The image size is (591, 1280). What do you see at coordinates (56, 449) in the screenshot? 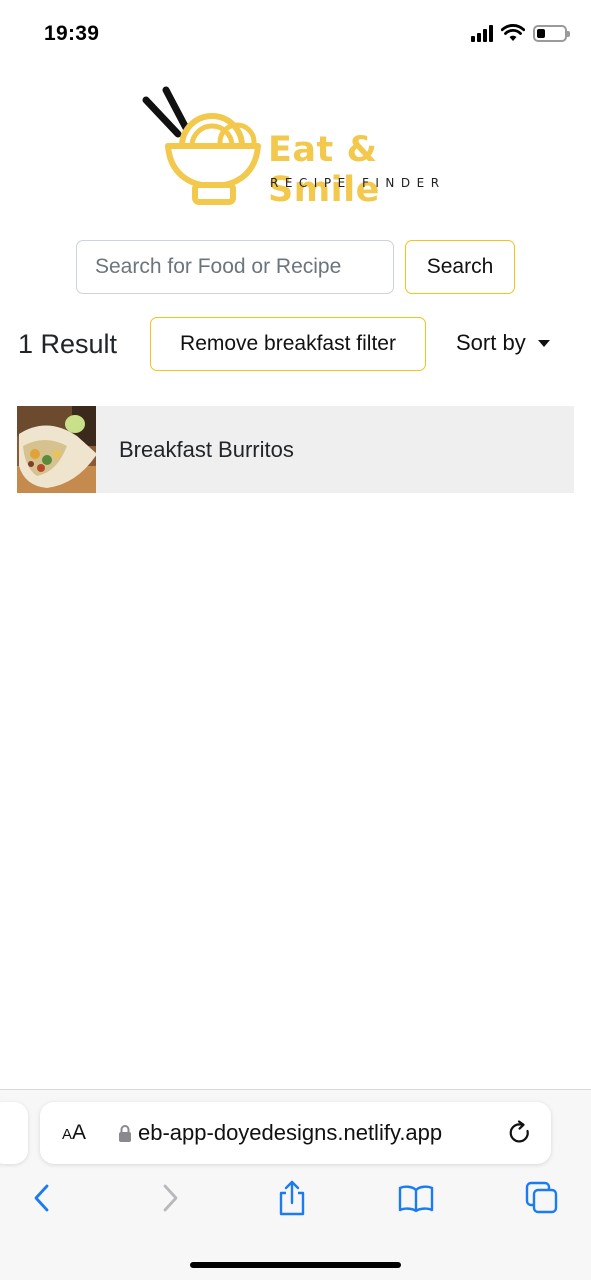
I see `recipe-thumbnail` at bounding box center [56, 449].